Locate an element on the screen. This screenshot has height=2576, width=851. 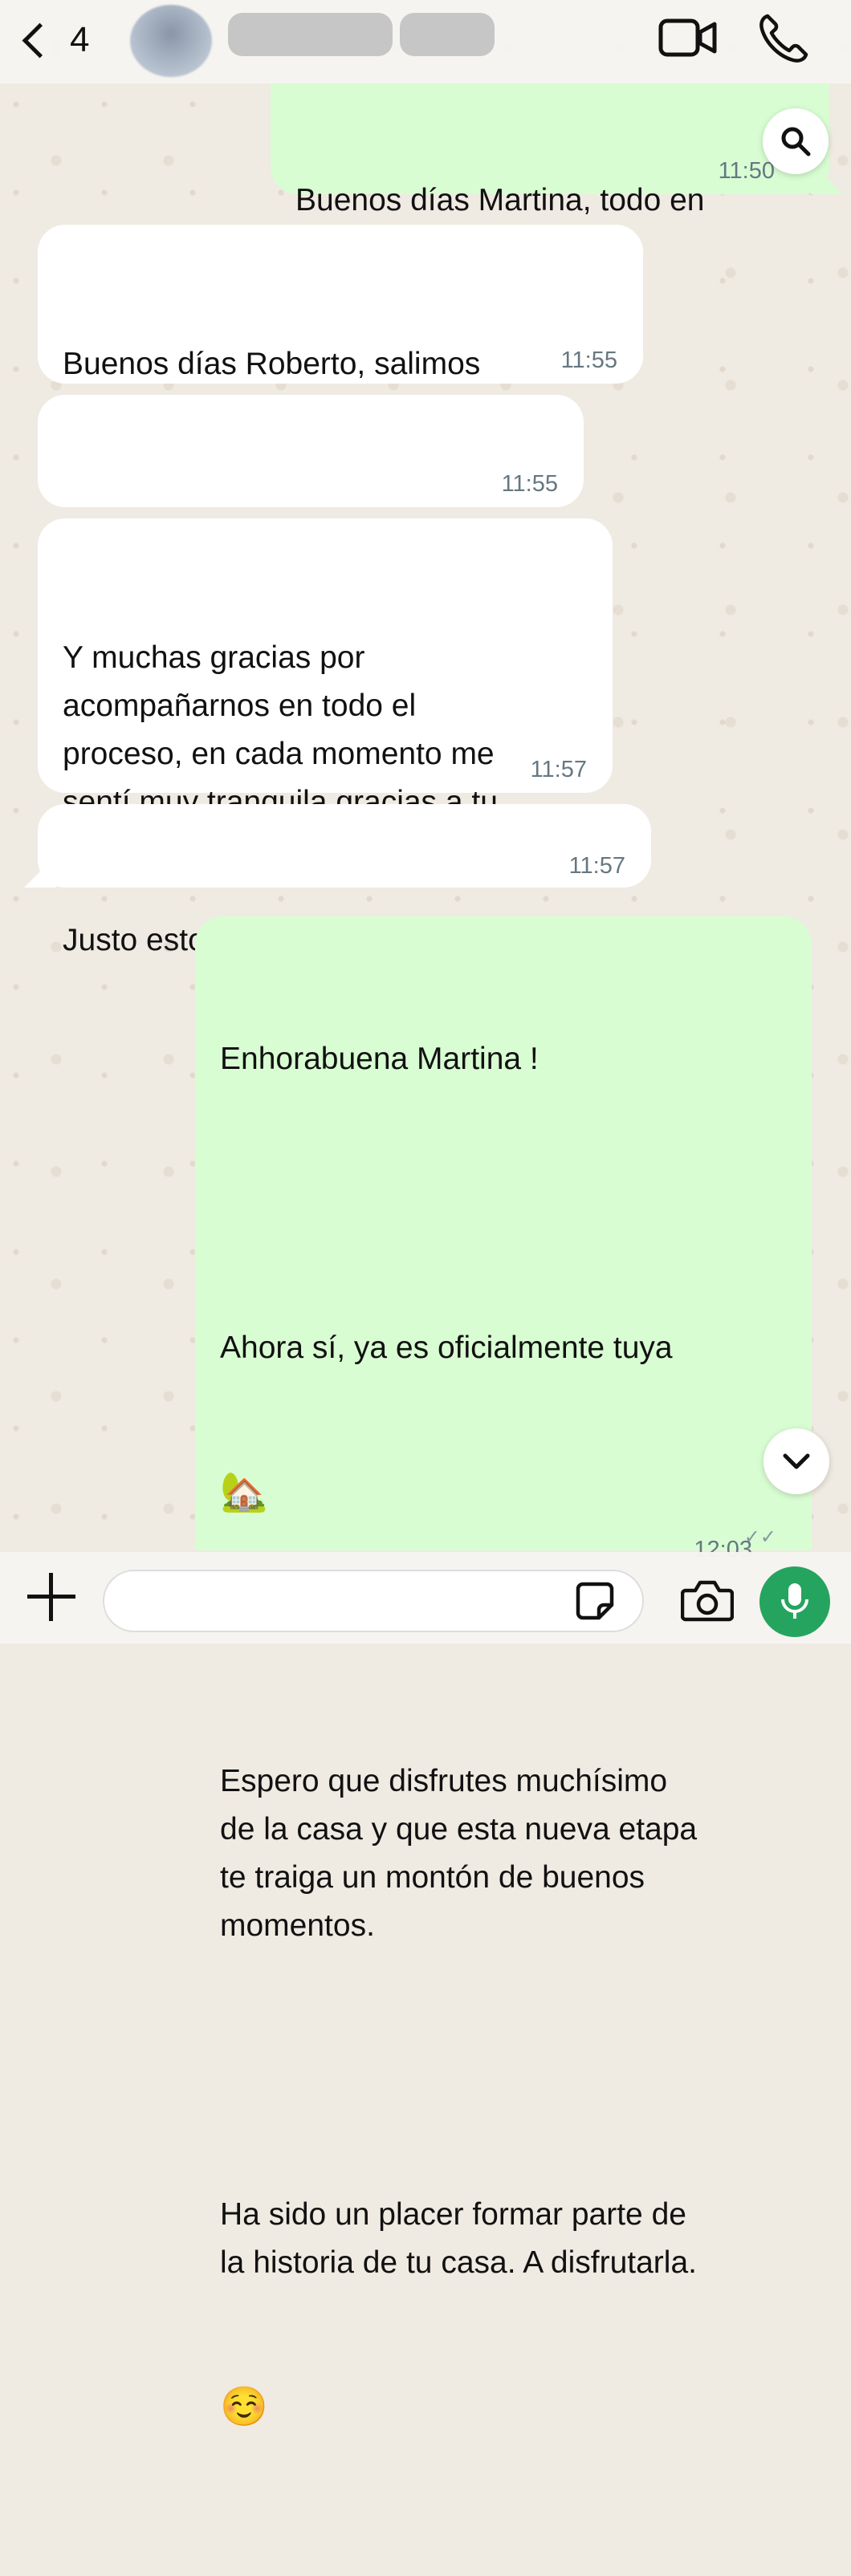
search-button is located at coordinates (796, 141).